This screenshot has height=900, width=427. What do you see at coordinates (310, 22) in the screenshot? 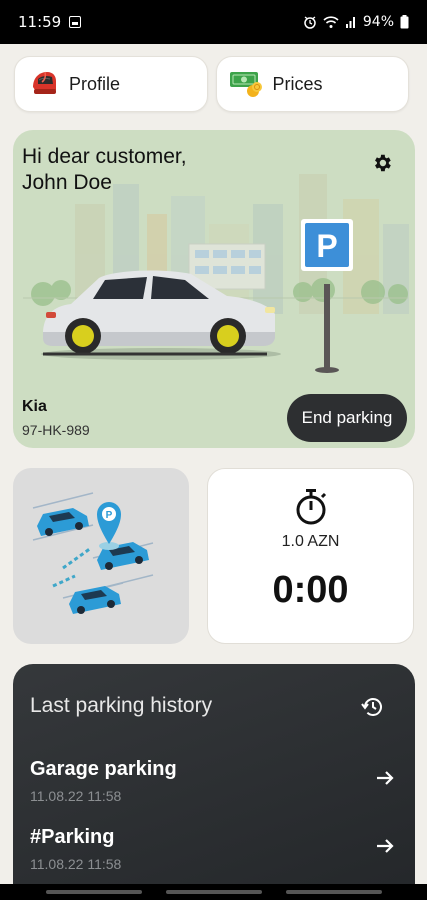
I see `alarm-icon` at bounding box center [310, 22].